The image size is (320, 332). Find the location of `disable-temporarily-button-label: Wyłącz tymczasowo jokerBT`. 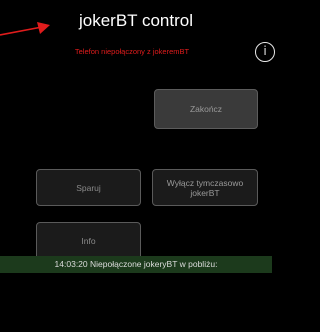

disable-temporarily-button-label: Wyłącz tymczasowo jokerBT is located at coordinates (205, 187).